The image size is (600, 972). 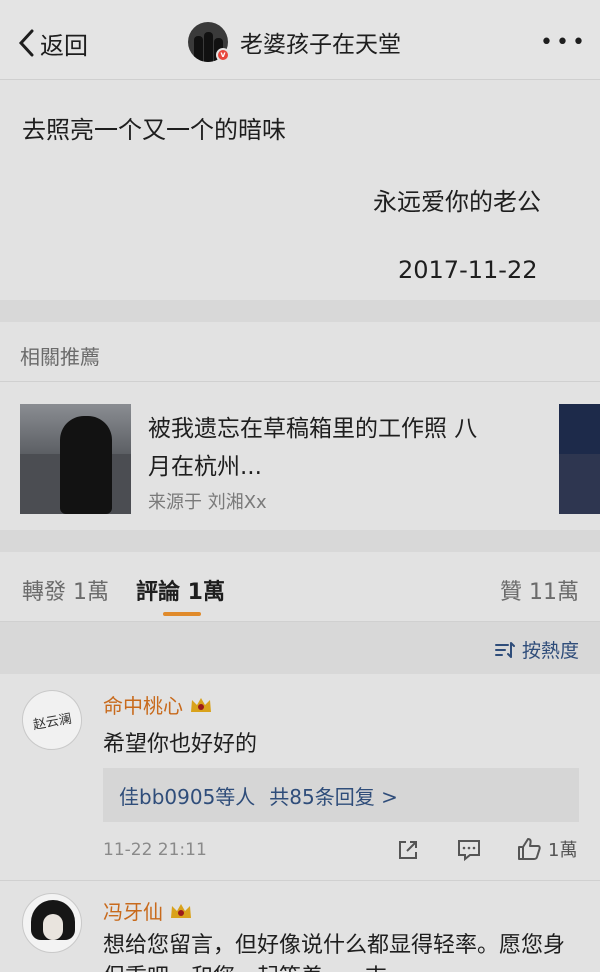 I want to click on comment-username-text: 命中桃心, so click(x=143, y=706).